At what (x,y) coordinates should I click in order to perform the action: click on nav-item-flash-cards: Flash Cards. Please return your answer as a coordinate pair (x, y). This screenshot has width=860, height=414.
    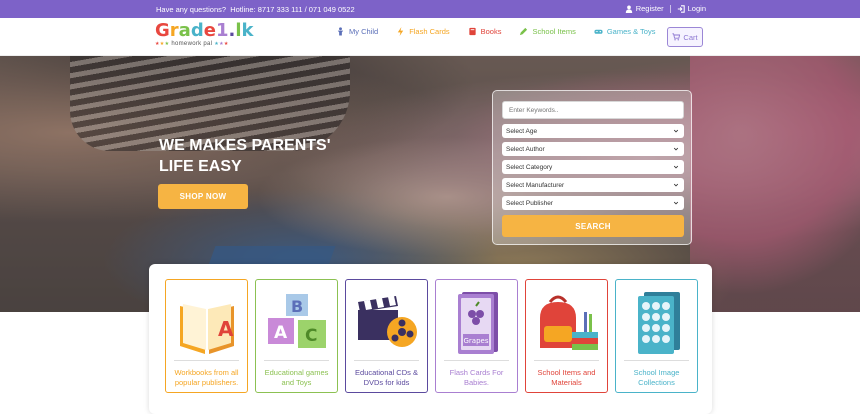
    Looking at the image, I should click on (423, 31).